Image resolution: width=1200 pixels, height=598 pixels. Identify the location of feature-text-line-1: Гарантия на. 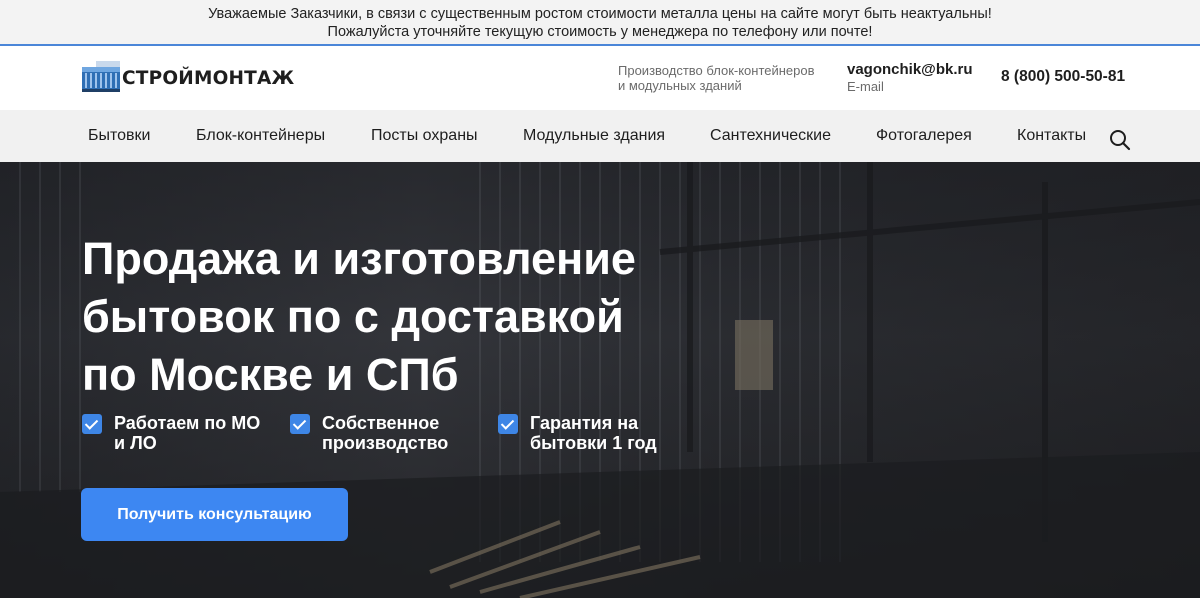
(584, 423).